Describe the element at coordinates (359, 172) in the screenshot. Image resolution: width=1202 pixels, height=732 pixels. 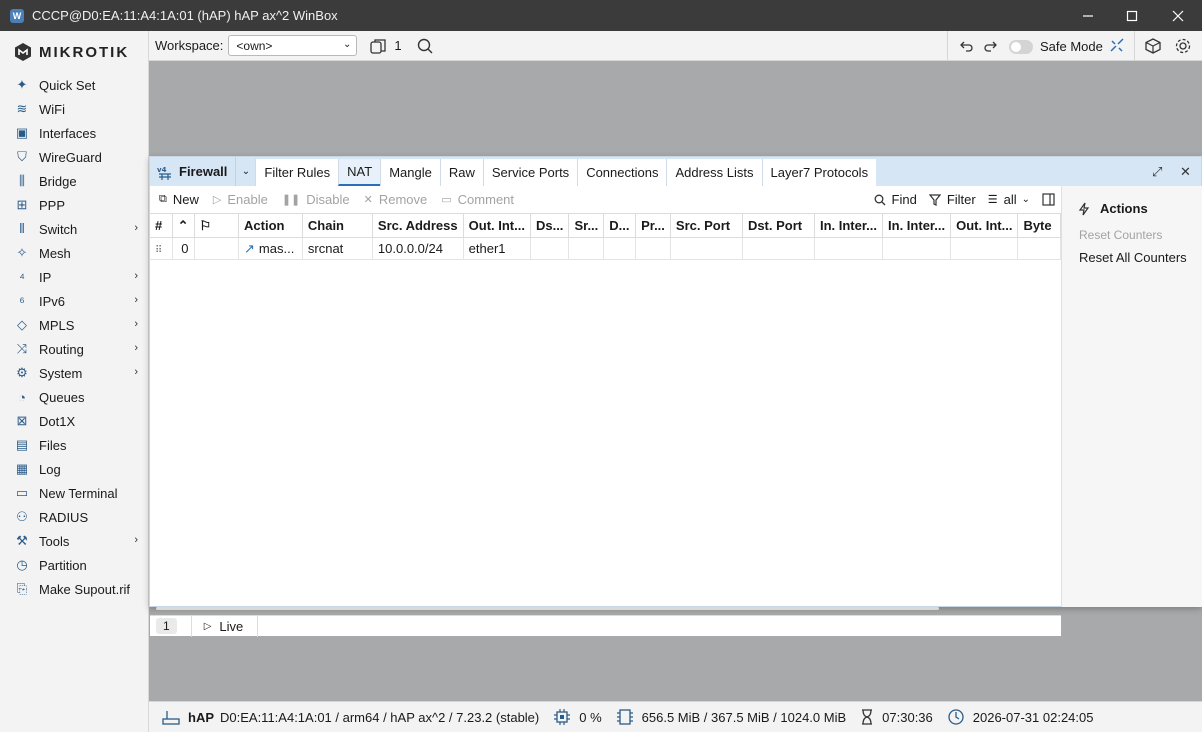
I see `tab-nat: NAT` at that location.